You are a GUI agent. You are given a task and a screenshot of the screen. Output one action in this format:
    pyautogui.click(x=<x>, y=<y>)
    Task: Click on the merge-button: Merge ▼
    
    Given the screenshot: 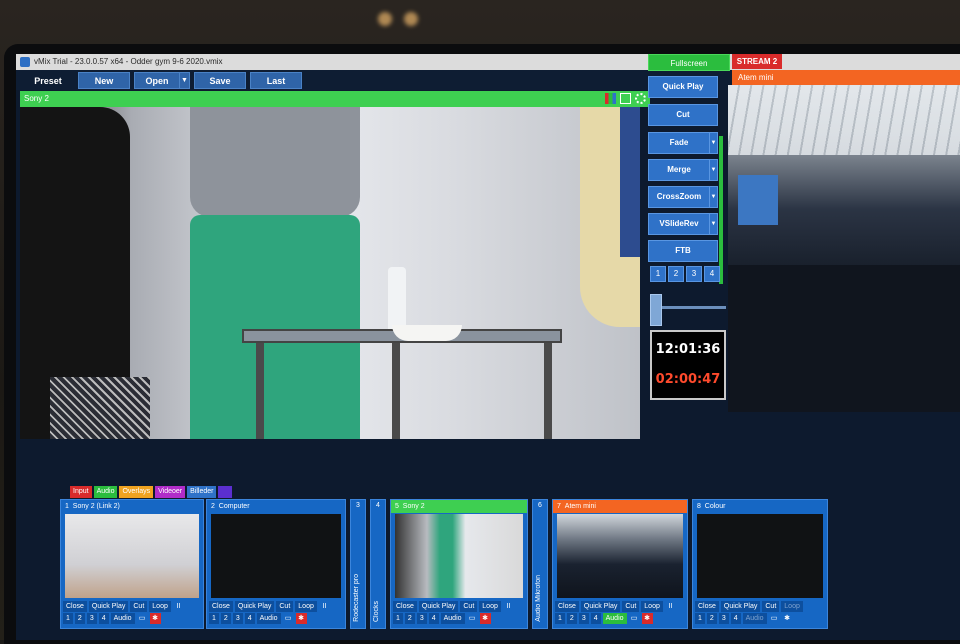 What is the action you would take?
    pyautogui.click(x=683, y=170)
    